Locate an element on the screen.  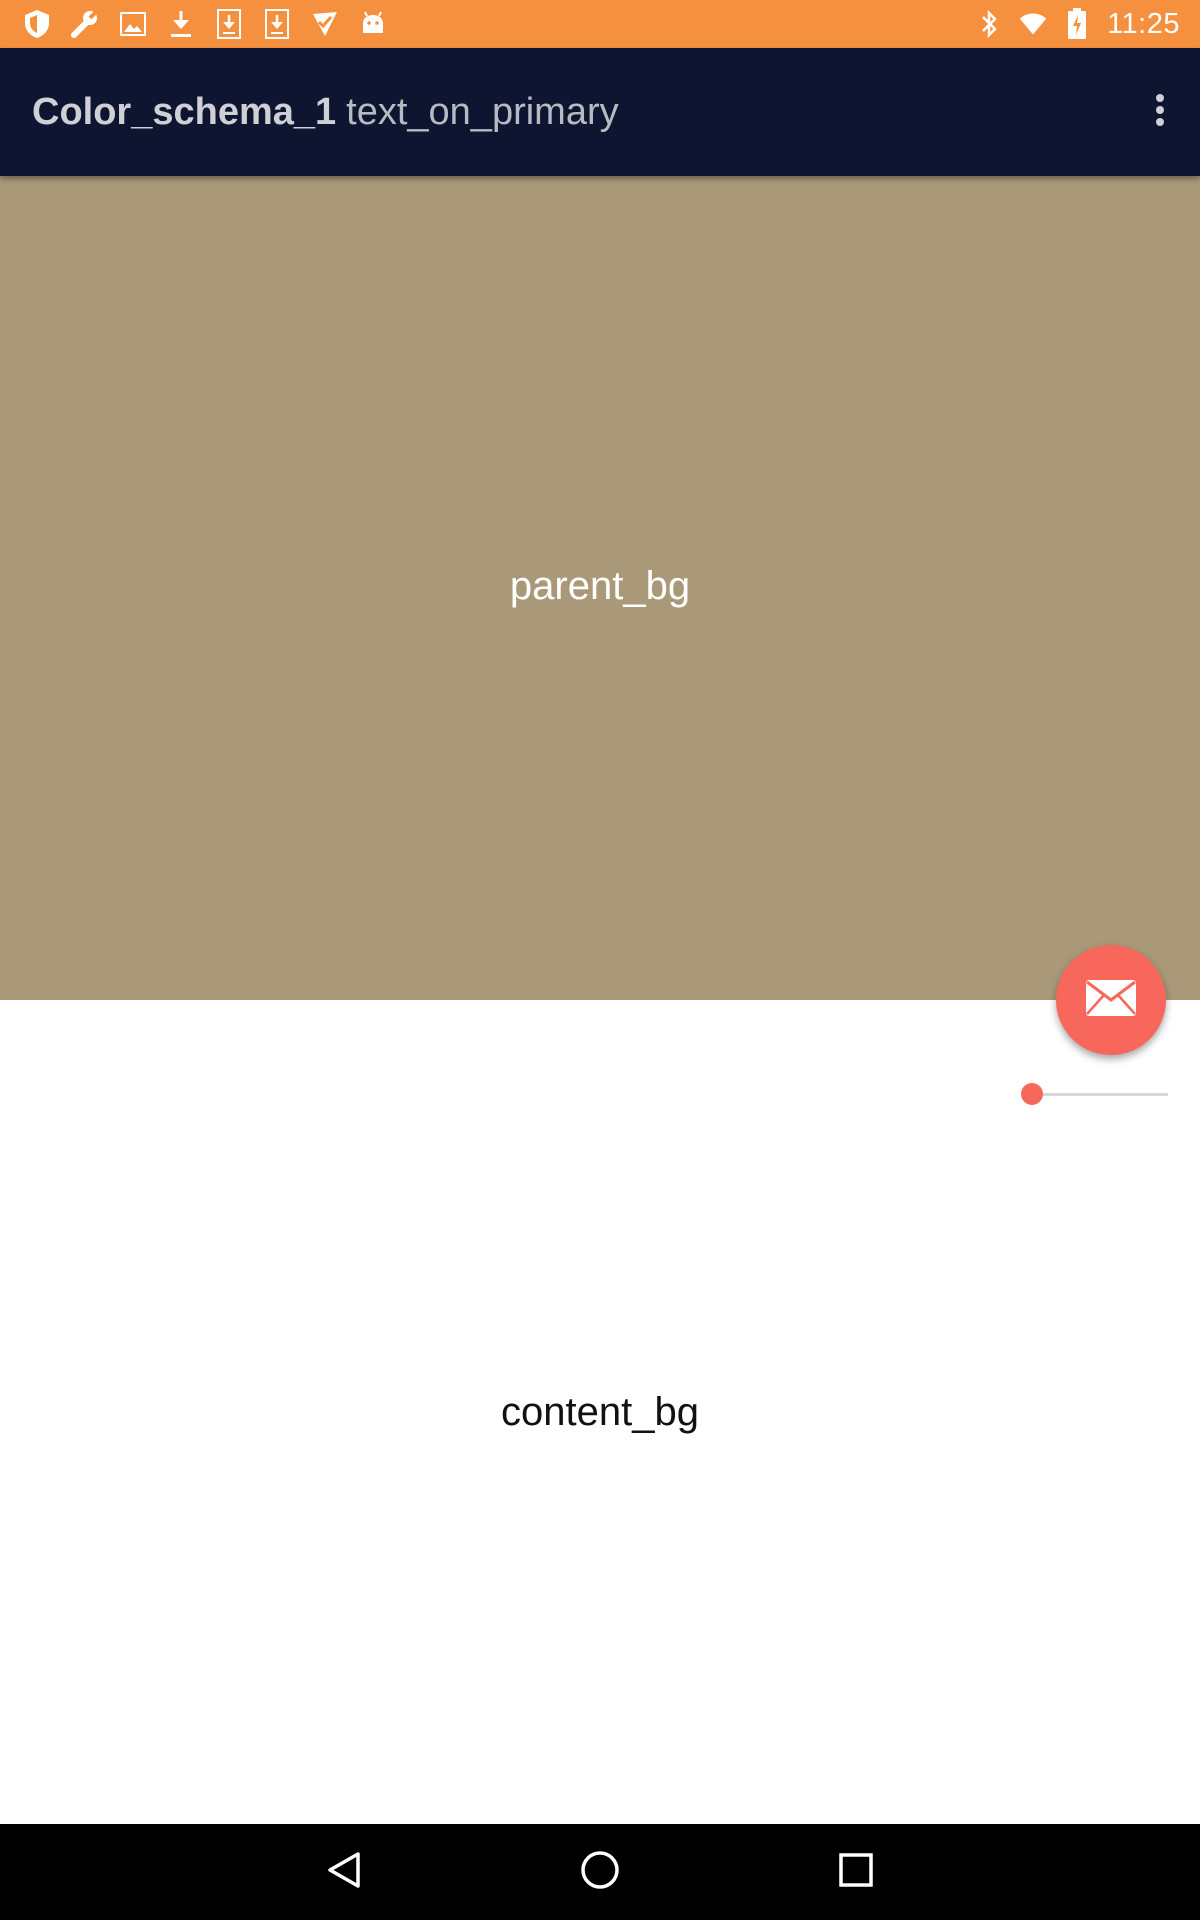
content-bg-label: content_bg is located at coordinates (600, 1412).